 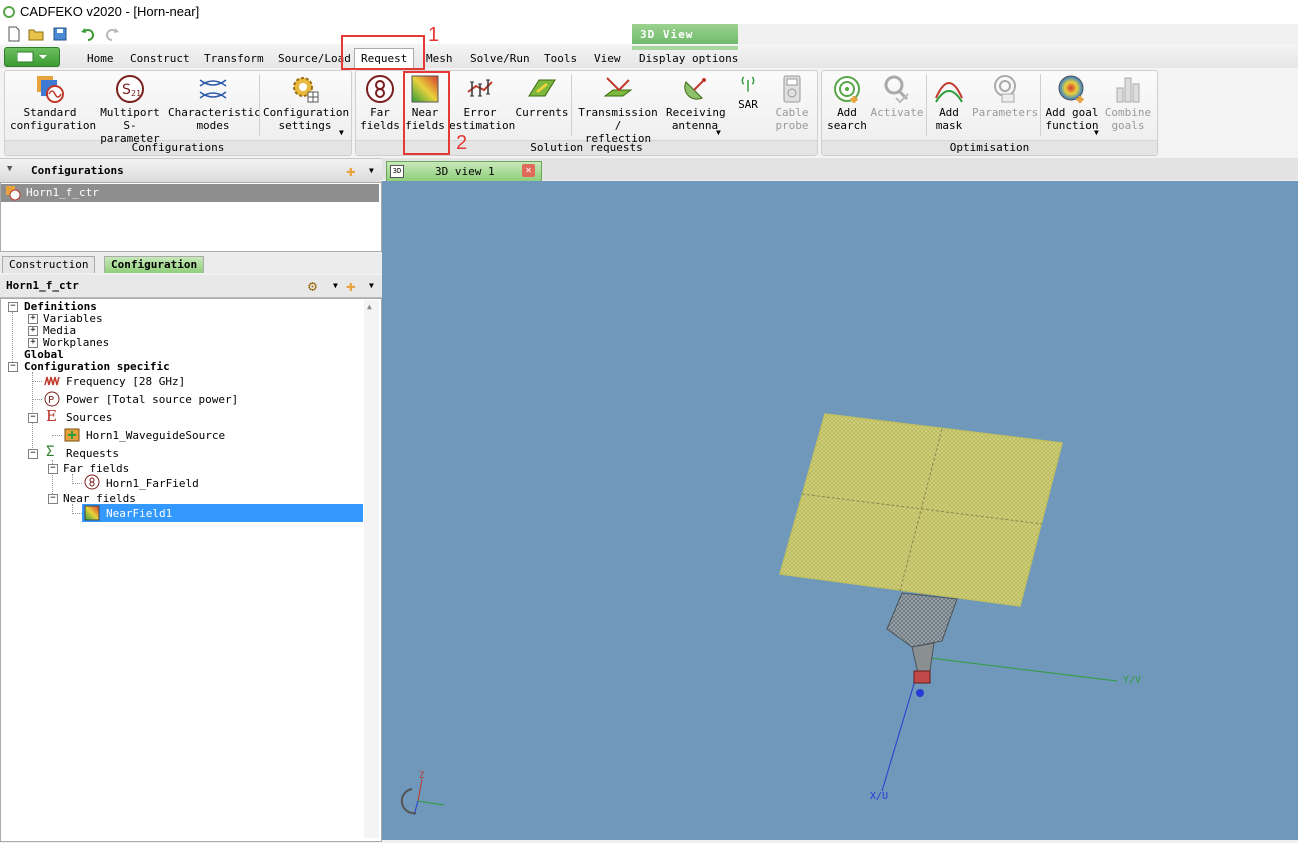 What do you see at coordinates (921, 510) in the screenshot?
I see `near-field-plane` at bounding box center [921, 510].